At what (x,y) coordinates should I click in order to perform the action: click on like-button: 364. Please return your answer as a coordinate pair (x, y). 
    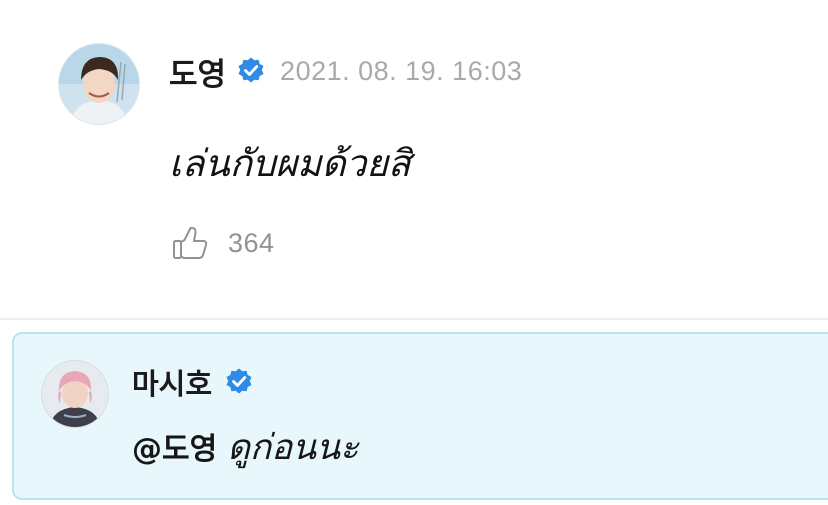
    Looking at the image, I should click on (222, 243).